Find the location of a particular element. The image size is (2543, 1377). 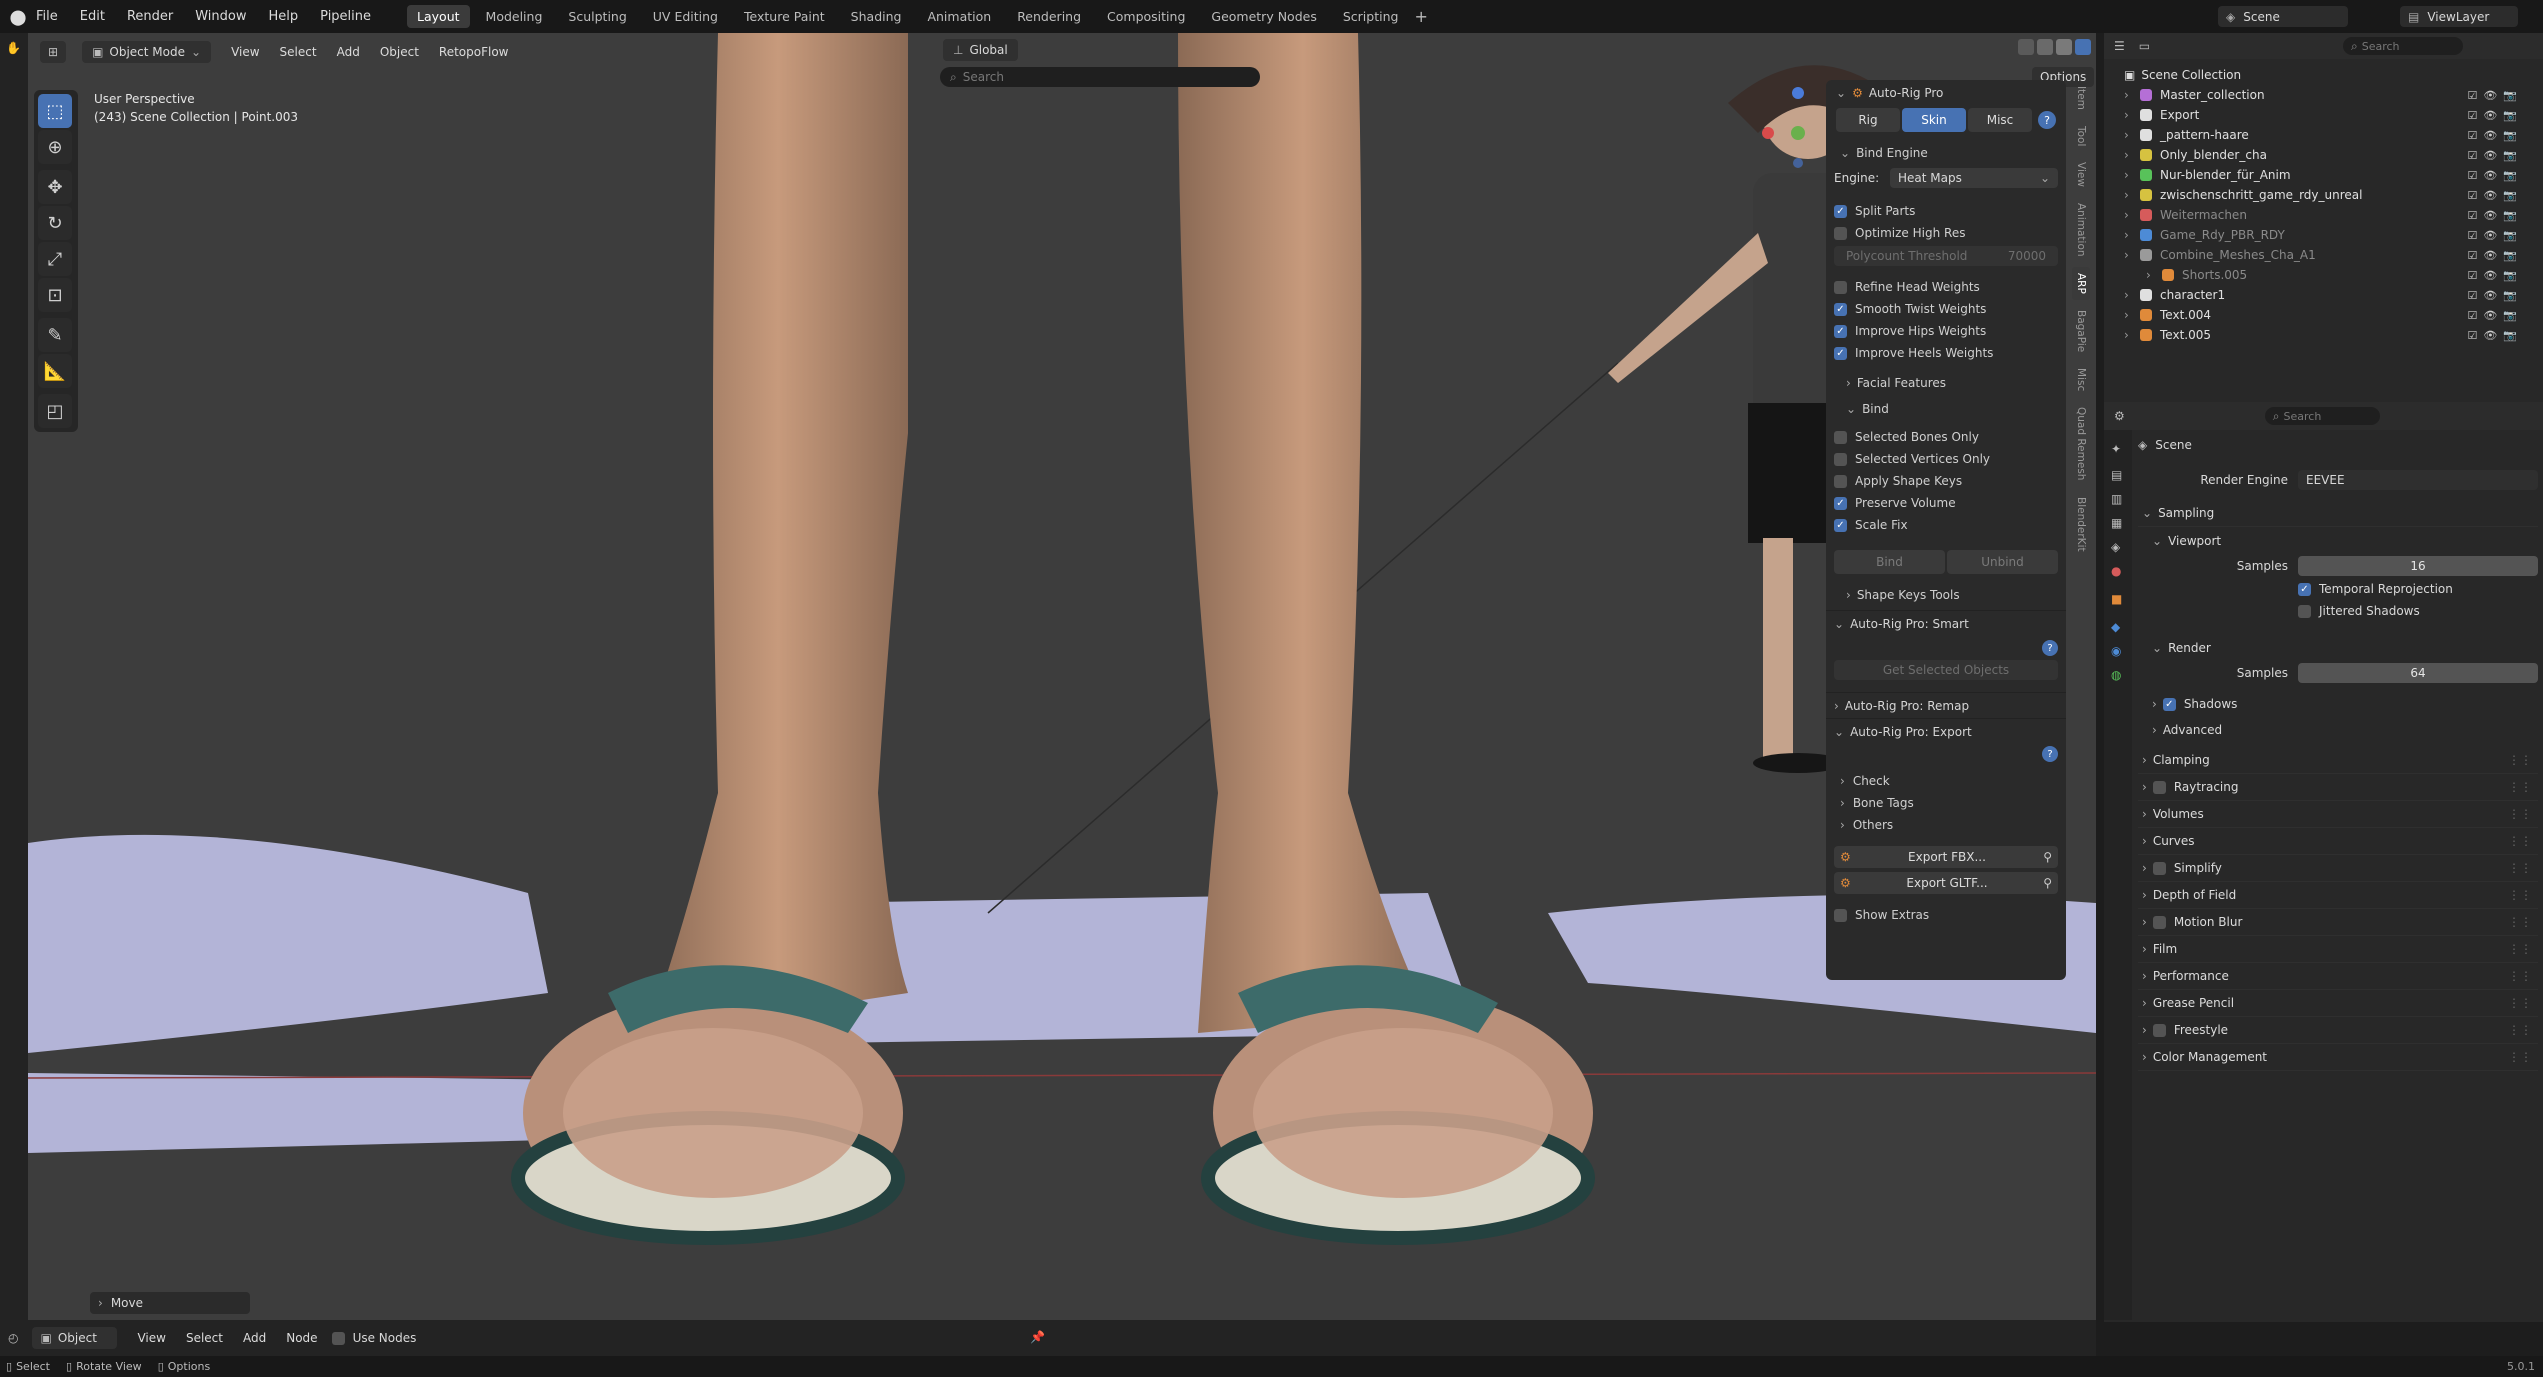

tab-misc: Misc is located at coordinates (2000, 120).